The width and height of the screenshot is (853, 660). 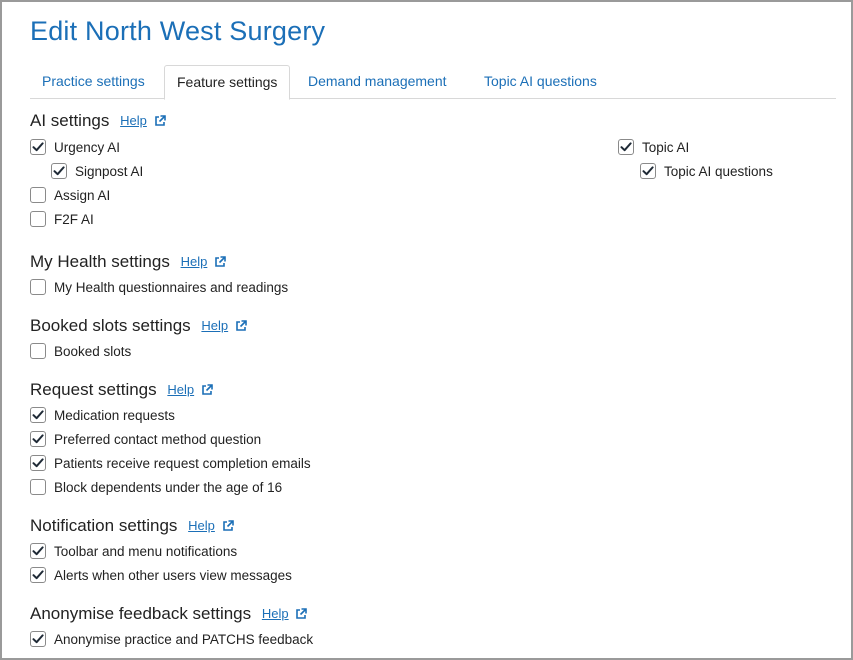 What do you see at coordinates (377, 82) in the screenshot?
I see `tab-demand-management: Demand management` at bounding box center [377, 82].